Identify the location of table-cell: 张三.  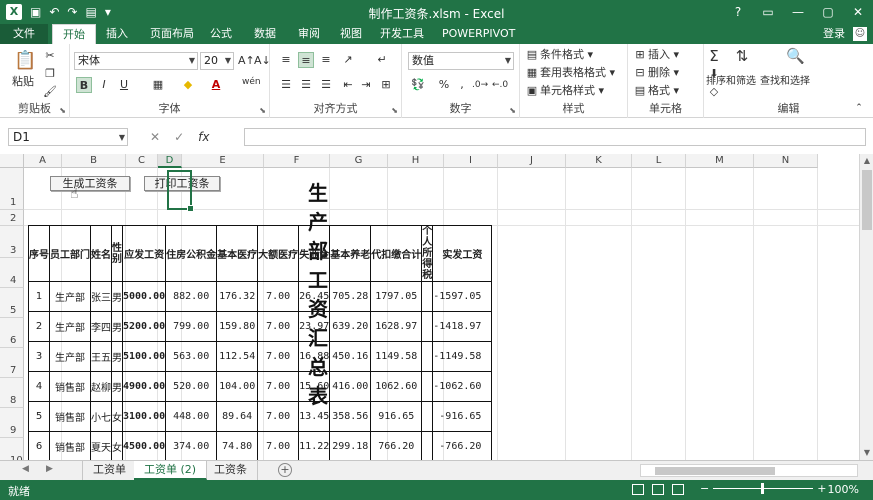
(101, 296).